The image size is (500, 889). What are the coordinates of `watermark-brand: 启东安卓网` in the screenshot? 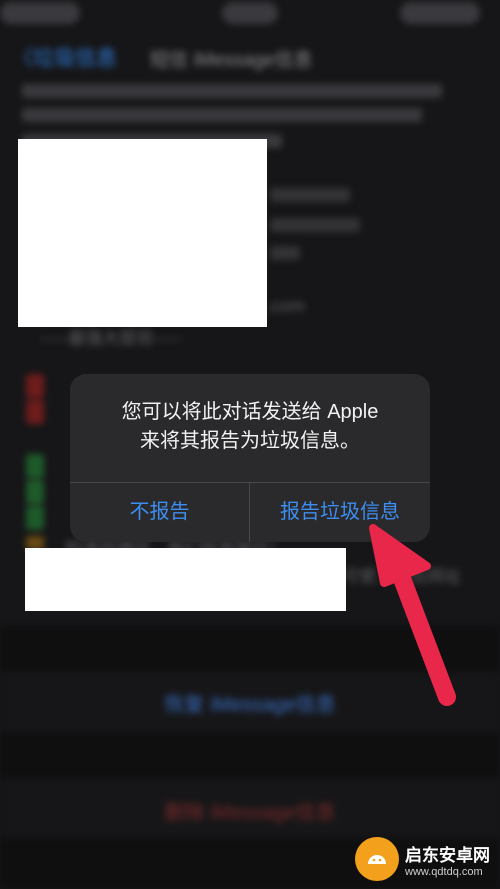 It's located at (447, 855).